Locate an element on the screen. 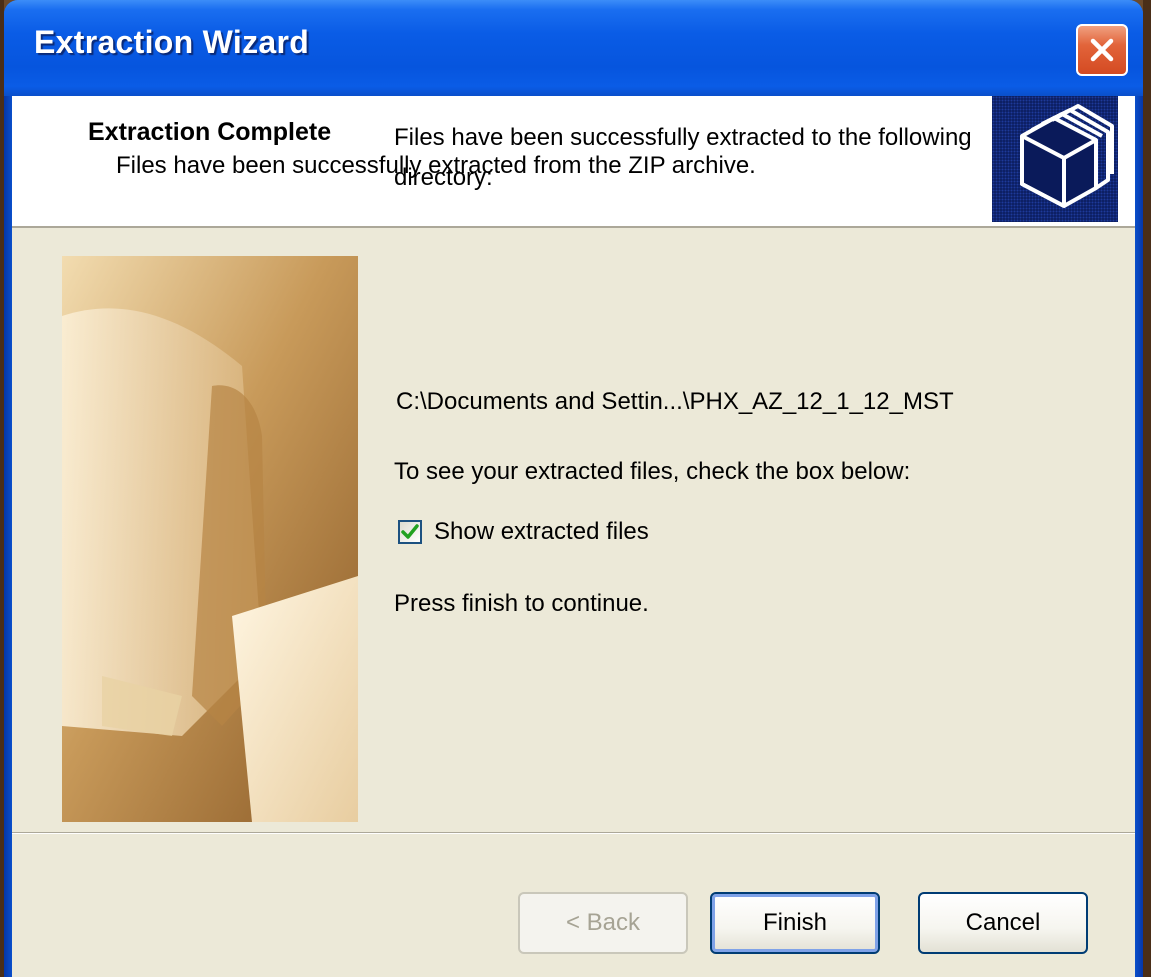 The height and width of the screenshot is (977, 1151). close-icon is located at coordinates (1102, 50).